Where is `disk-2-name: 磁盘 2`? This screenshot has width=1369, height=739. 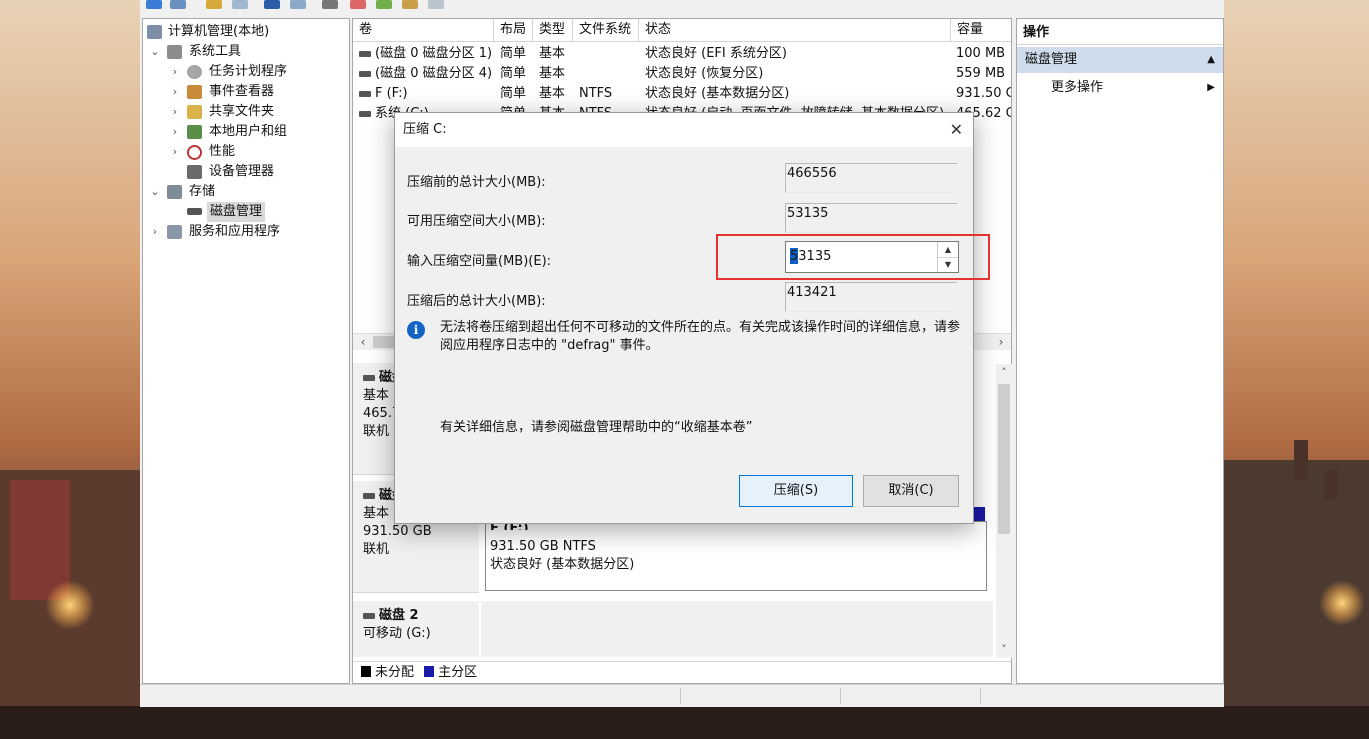 disk-2-name: 磁盘 2 is located at coordinates (416, 616).